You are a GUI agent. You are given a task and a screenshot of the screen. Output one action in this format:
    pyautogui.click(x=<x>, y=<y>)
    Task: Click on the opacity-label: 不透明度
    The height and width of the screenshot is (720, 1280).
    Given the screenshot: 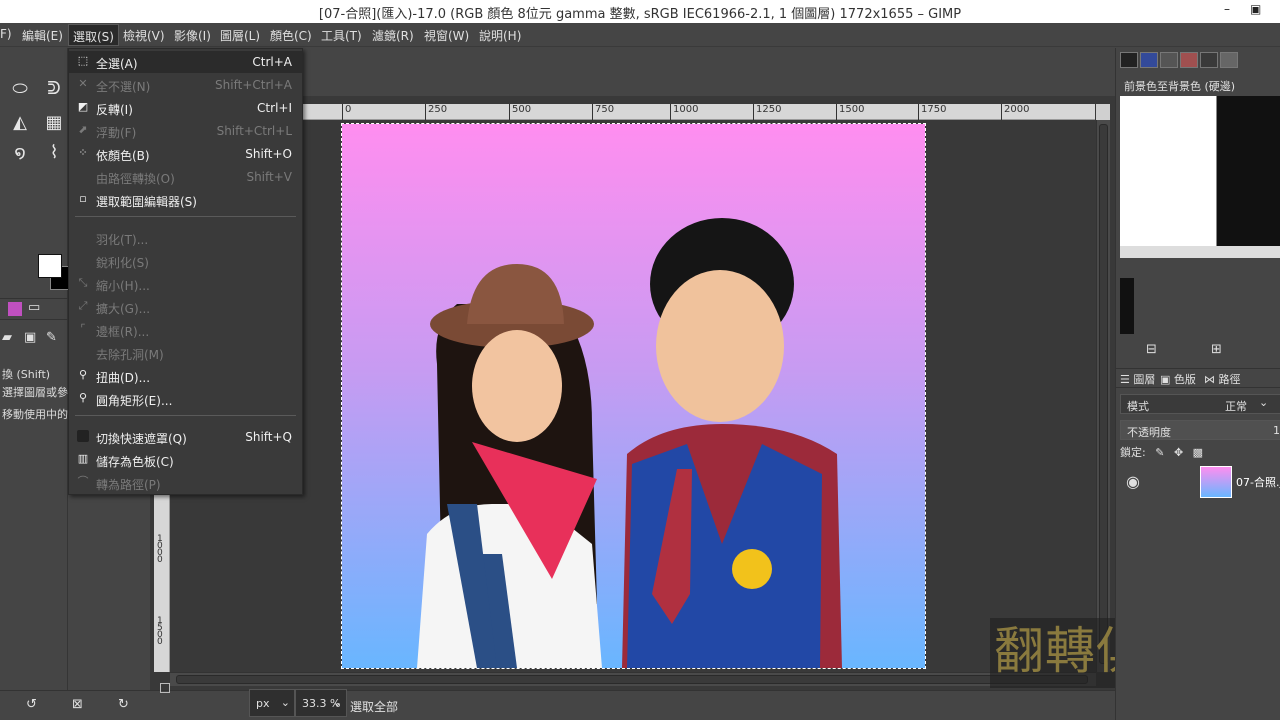 What is the action you would take?
    pyautogui.click(x=1149, y=432)
    